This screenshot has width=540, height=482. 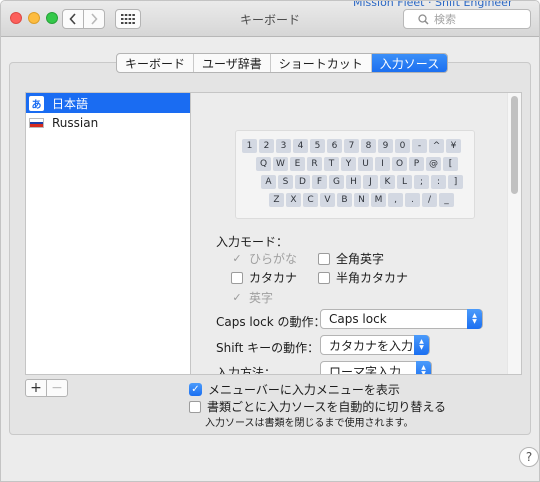 What do you see at coordinates (280, 164) in the screenshot?
I see `keyboard-key: W` at bounding box center [280, 164].